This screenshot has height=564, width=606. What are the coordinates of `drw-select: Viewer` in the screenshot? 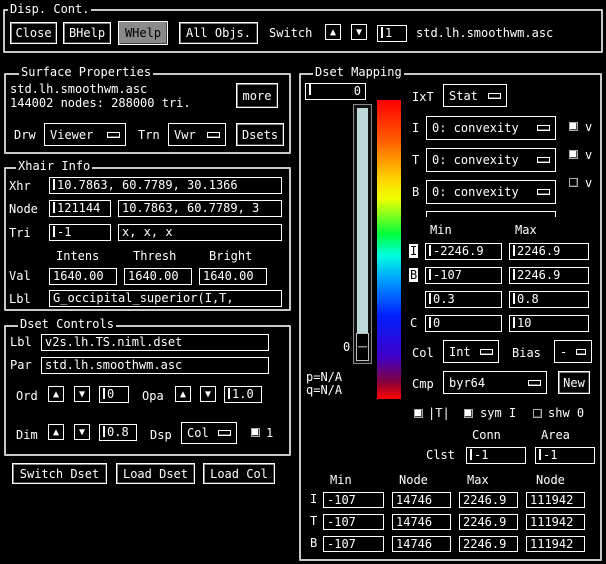 It's located at (85, 134).